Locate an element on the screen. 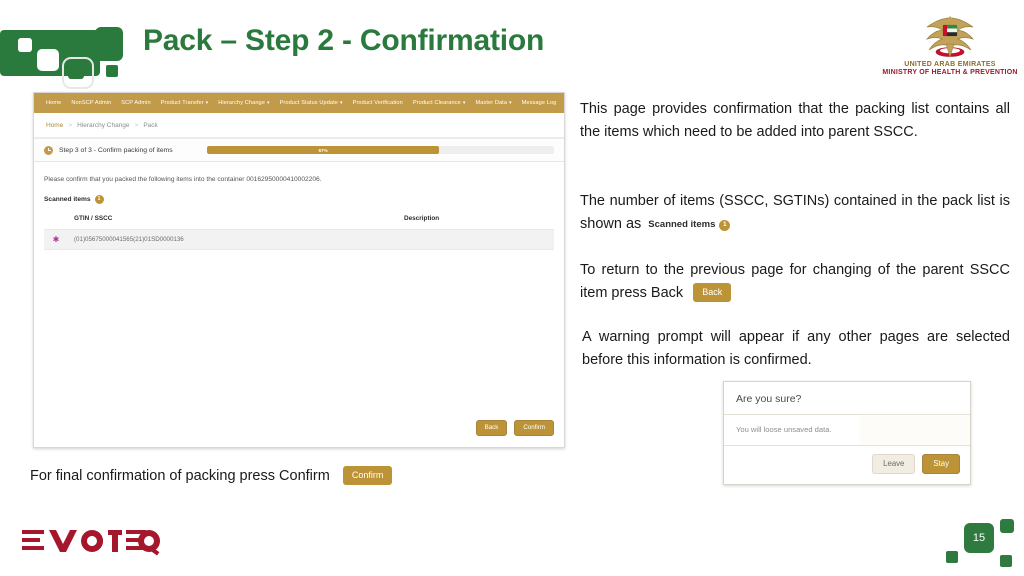  emblem-ministry-label: MINISTRY OF HEALTH & PREVENTION is located at coordinates (950, 72).